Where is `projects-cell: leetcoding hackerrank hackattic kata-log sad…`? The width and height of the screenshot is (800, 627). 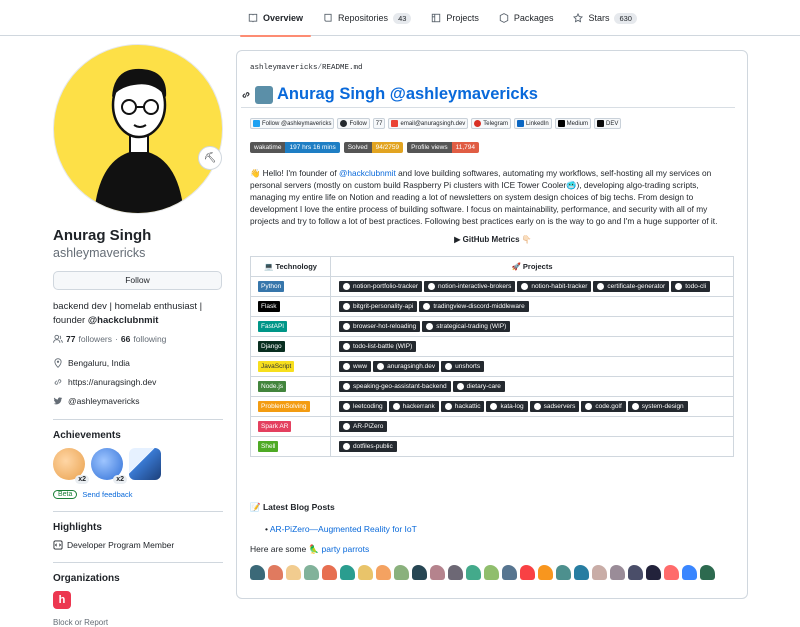
projects-cell: leetcoding hackerrank hackattic kata-log sad… is located at coordinates (532, 406).